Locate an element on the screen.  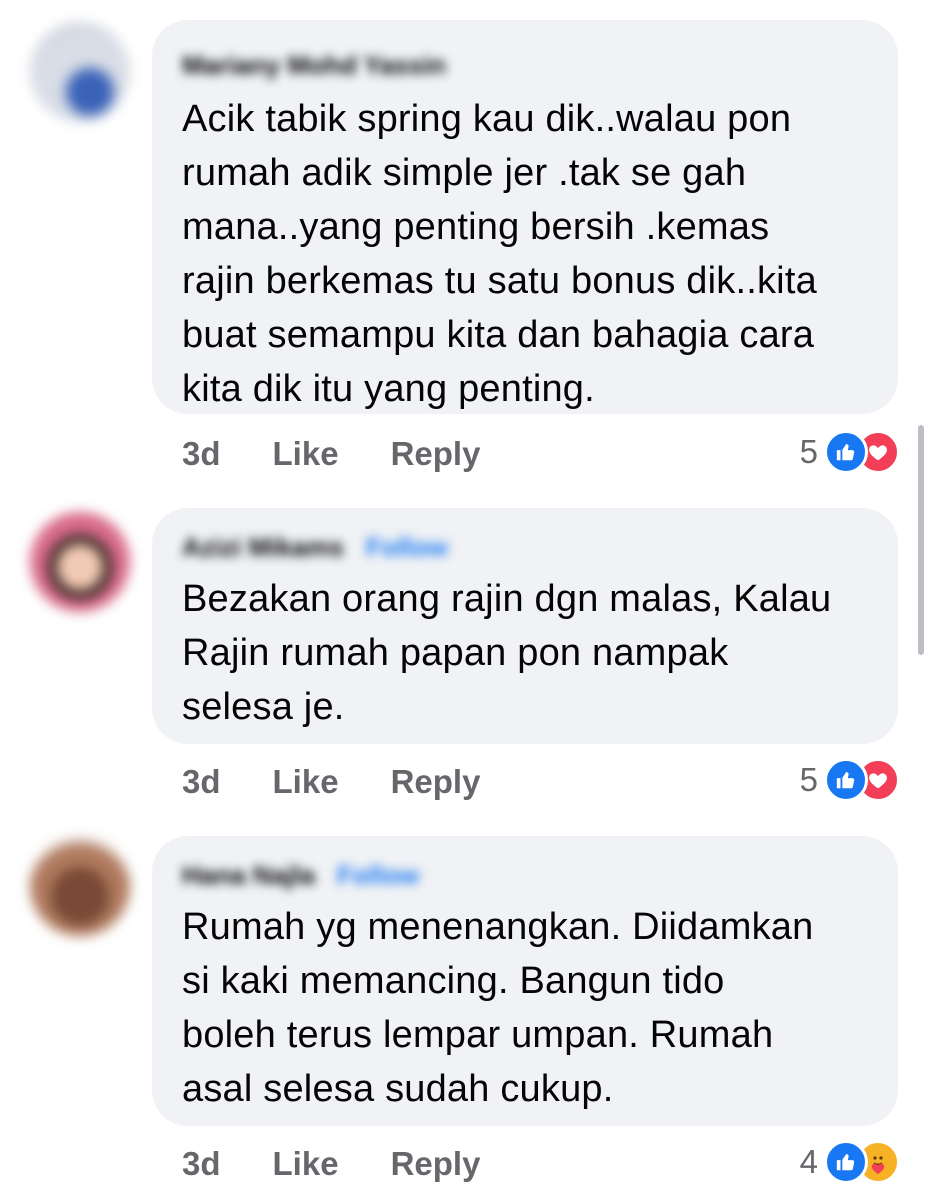
reaction-summary: 4 is located at coordinates (850, 1162).